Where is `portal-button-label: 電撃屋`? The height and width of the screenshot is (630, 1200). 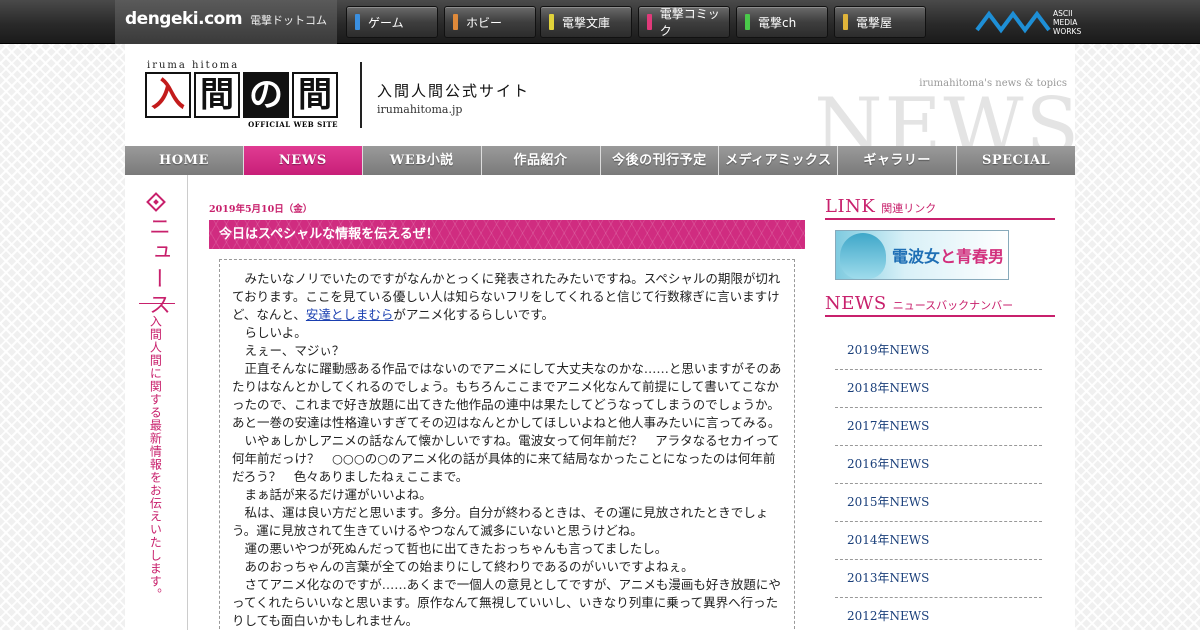 portal-button-label: 電撃屋 is located at coordinates (874, 22).